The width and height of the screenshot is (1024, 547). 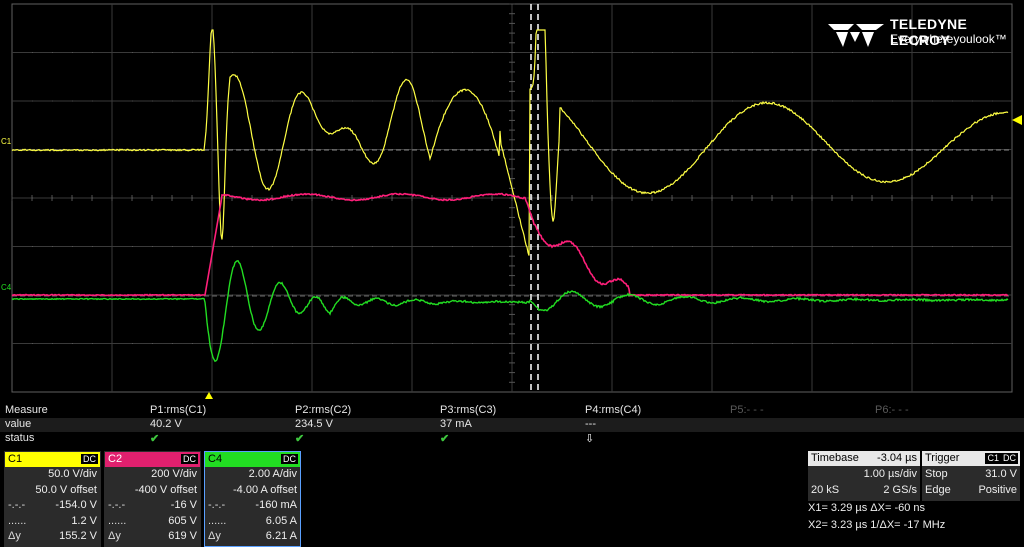 I want to click on trigger-time-marker-icon, so click(x=209, y=395).